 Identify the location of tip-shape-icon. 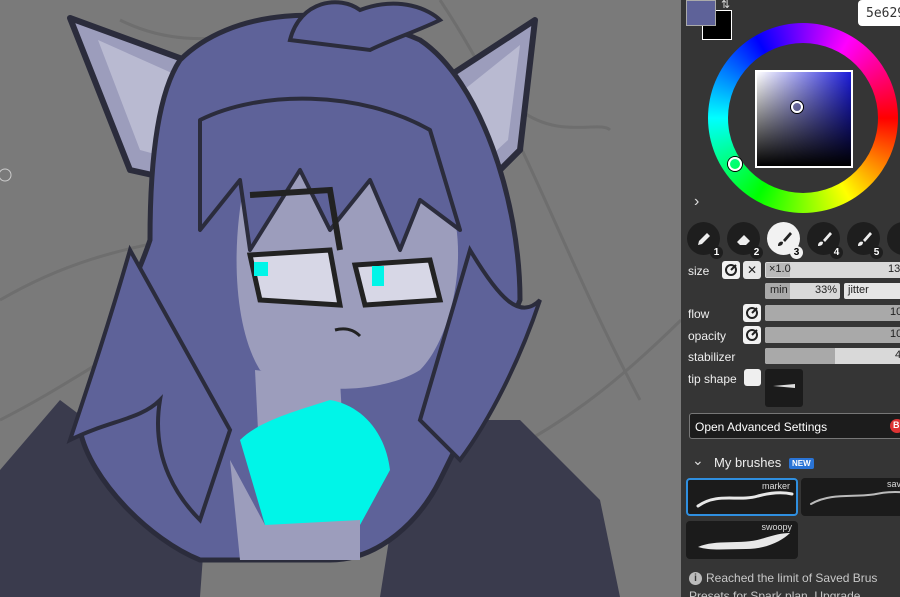
(784, 386).